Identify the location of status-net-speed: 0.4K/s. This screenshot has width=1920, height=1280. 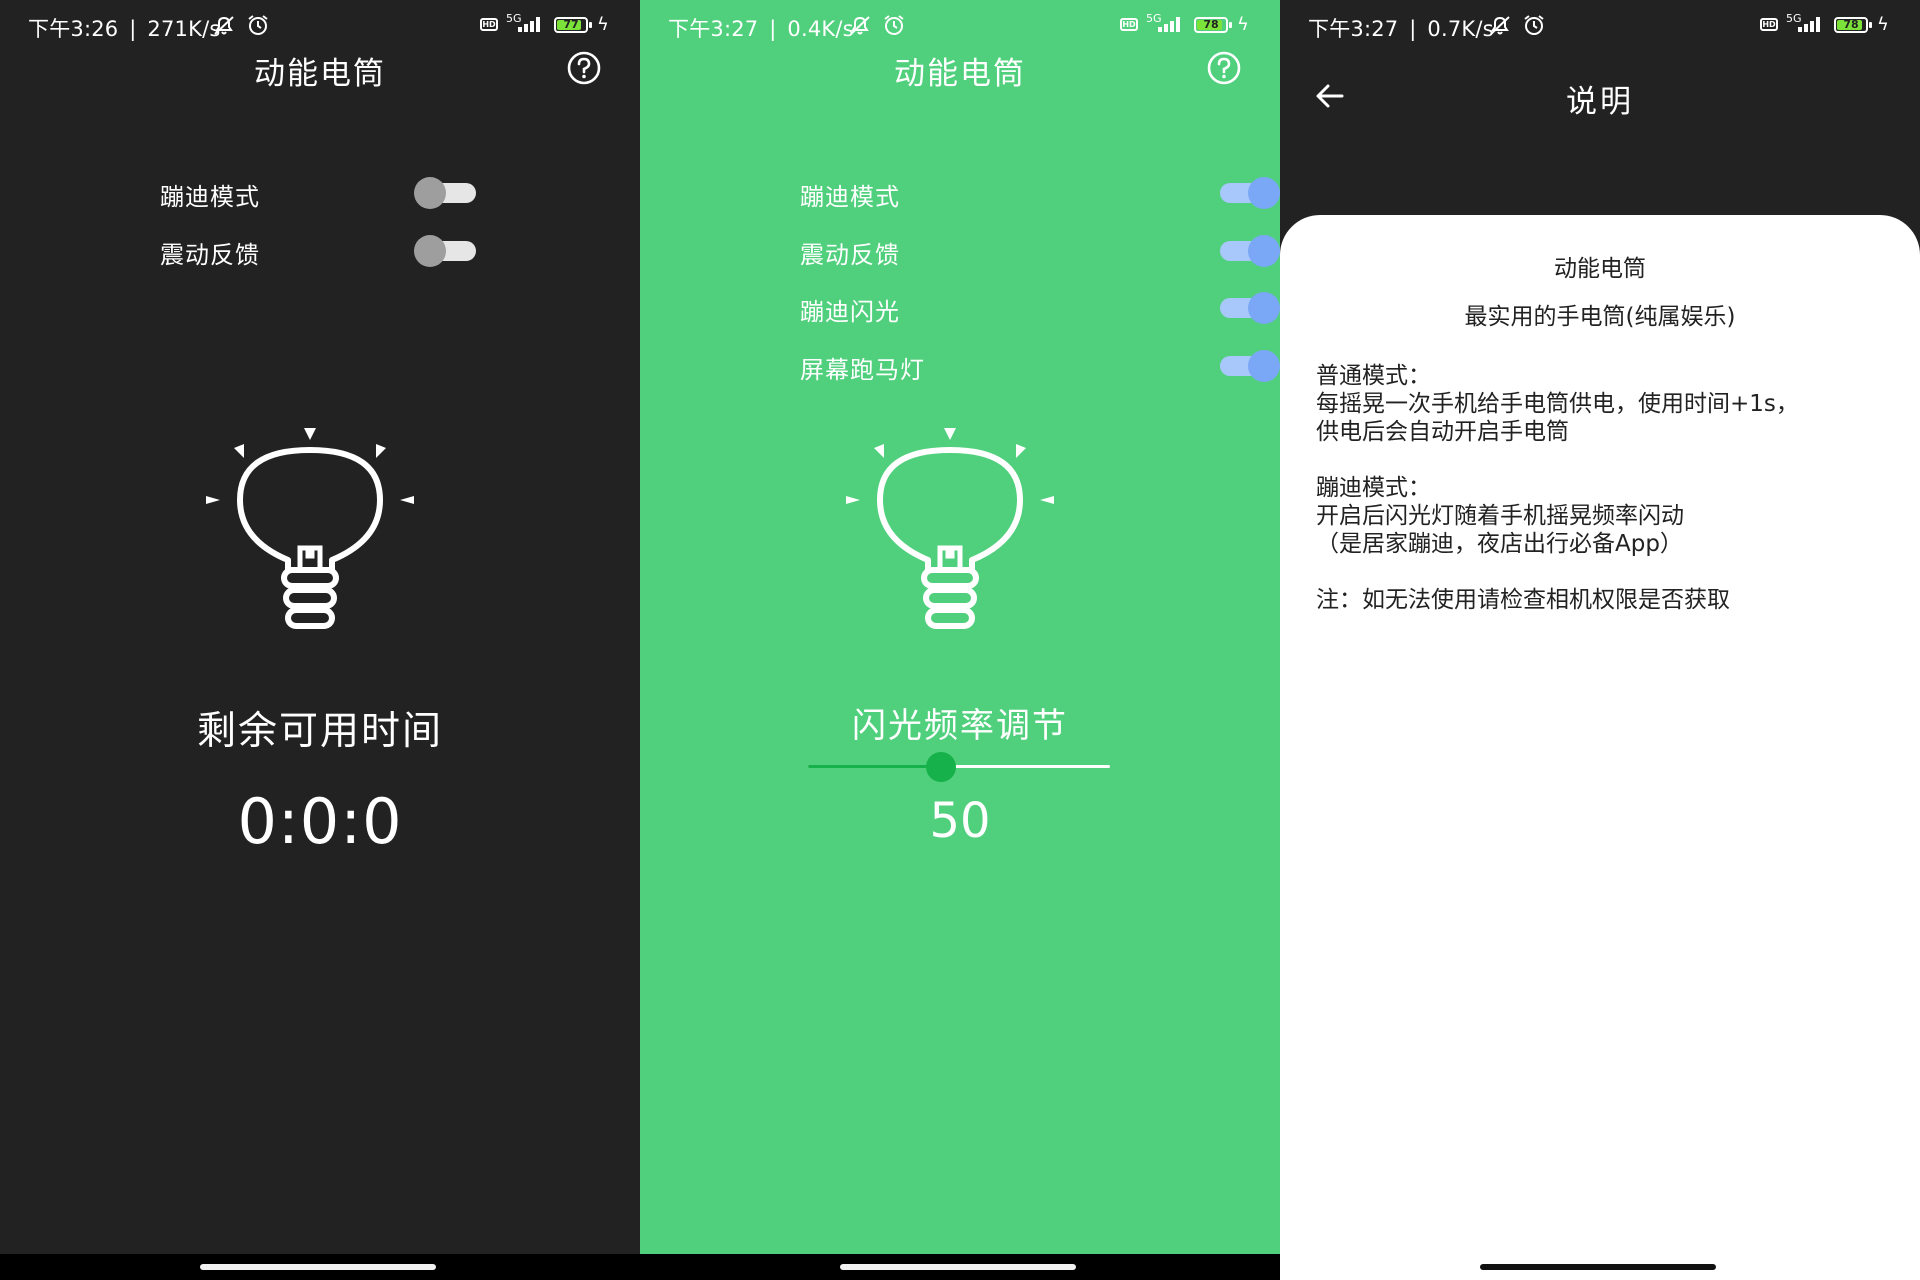
(820, 29).